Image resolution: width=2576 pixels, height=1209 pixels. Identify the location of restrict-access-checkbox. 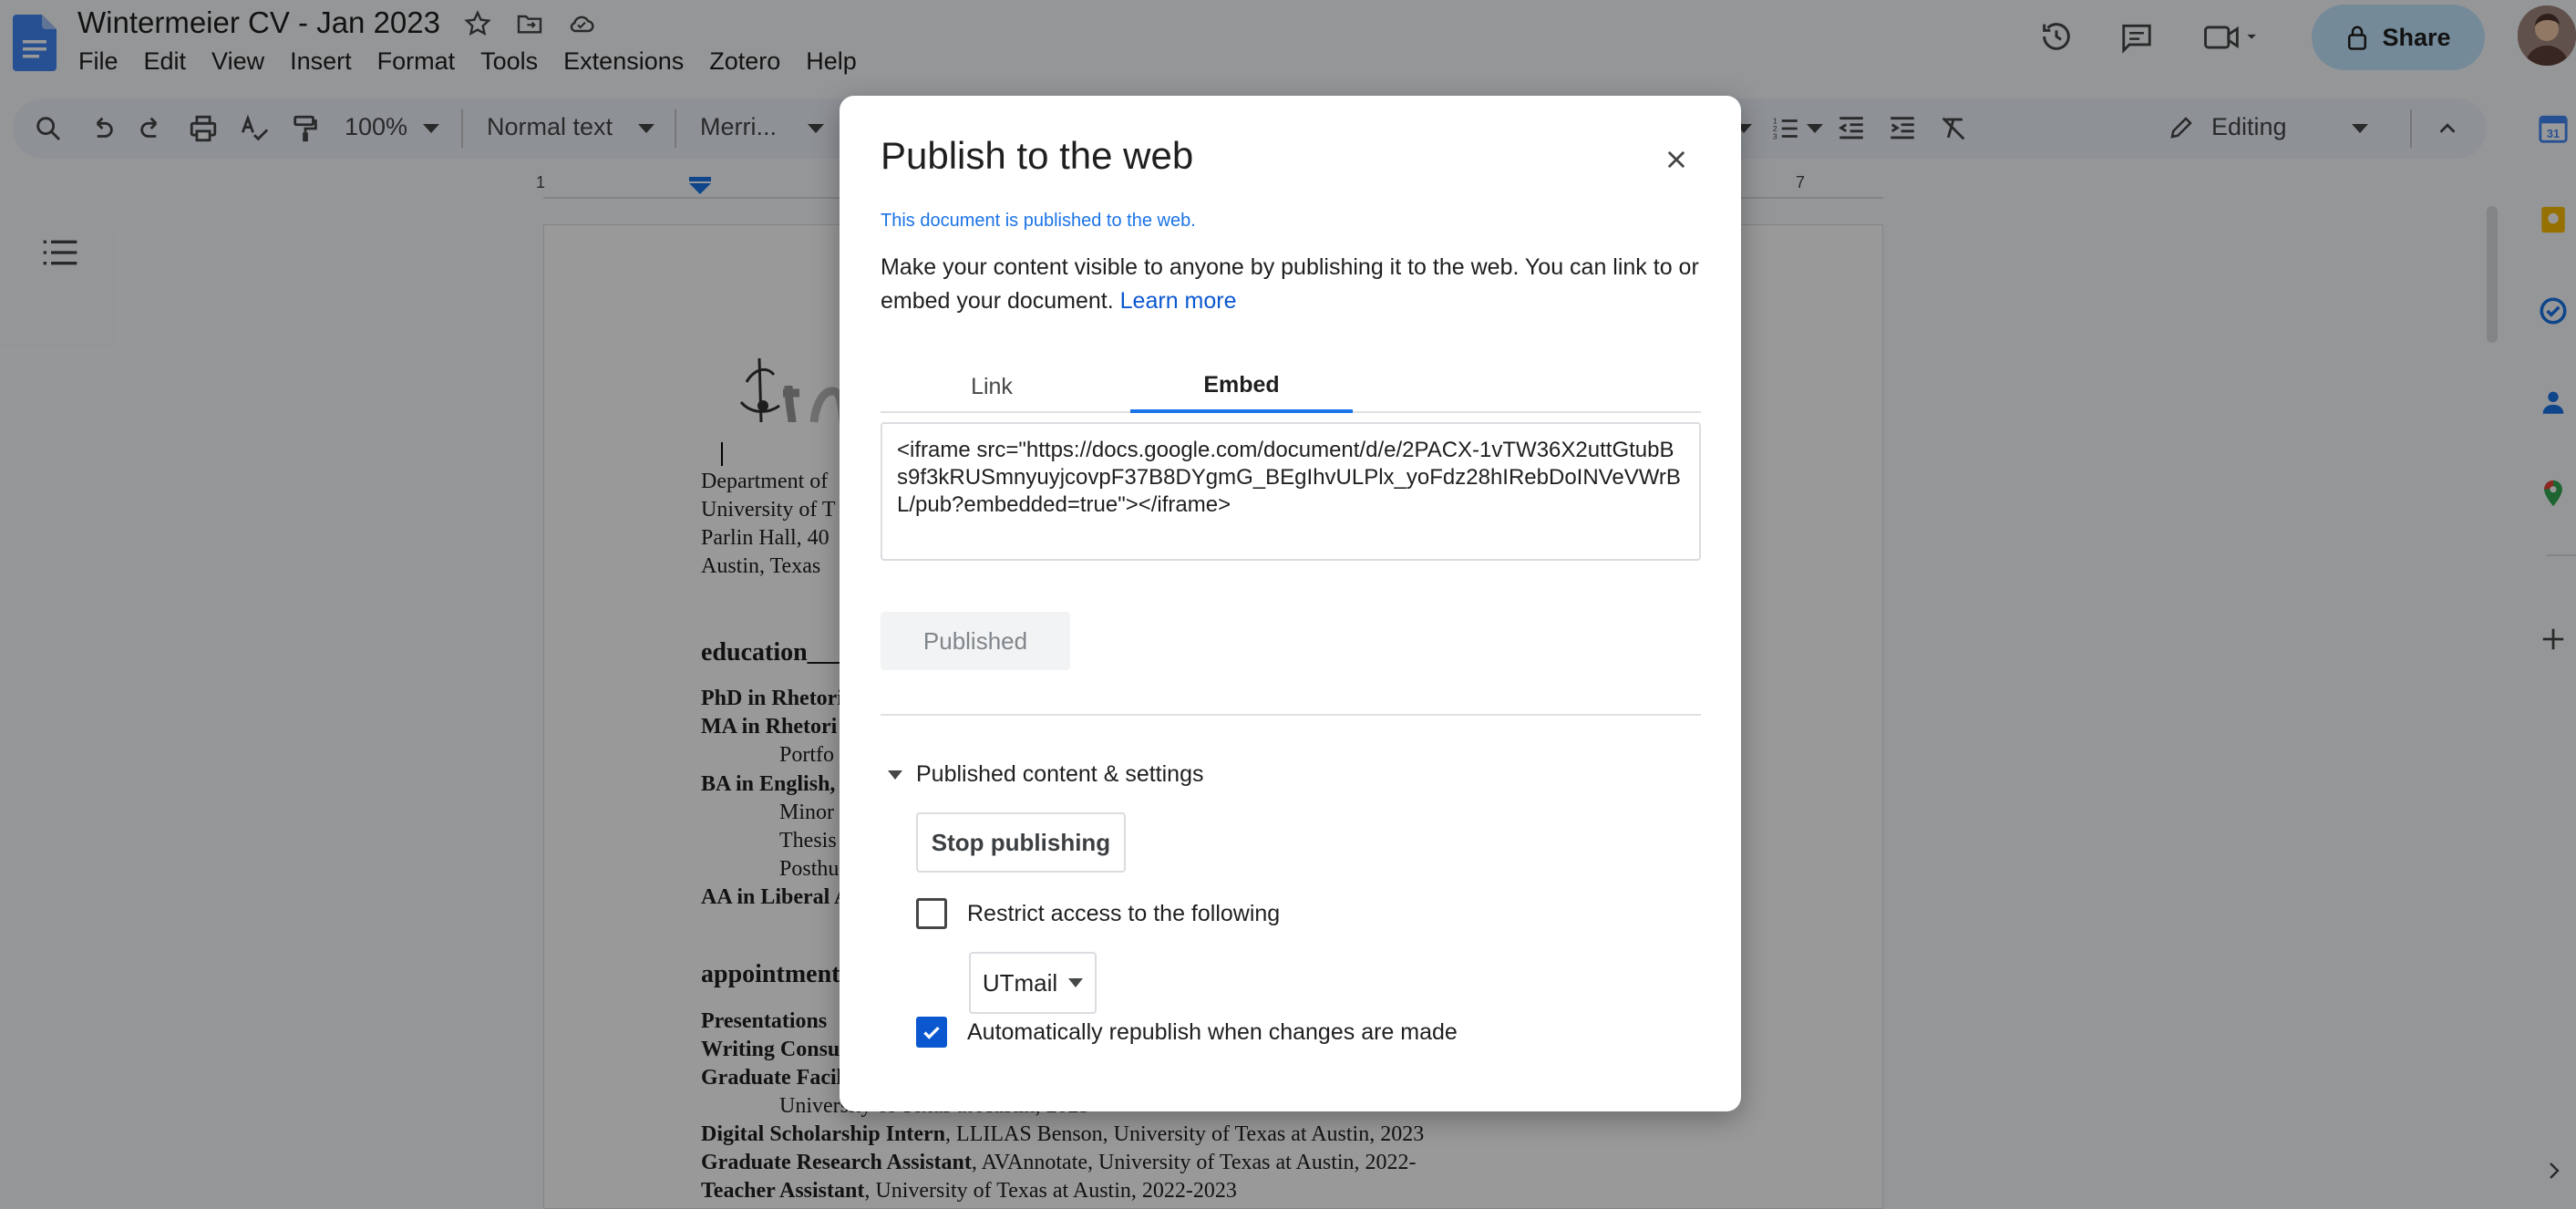
(931, 913).